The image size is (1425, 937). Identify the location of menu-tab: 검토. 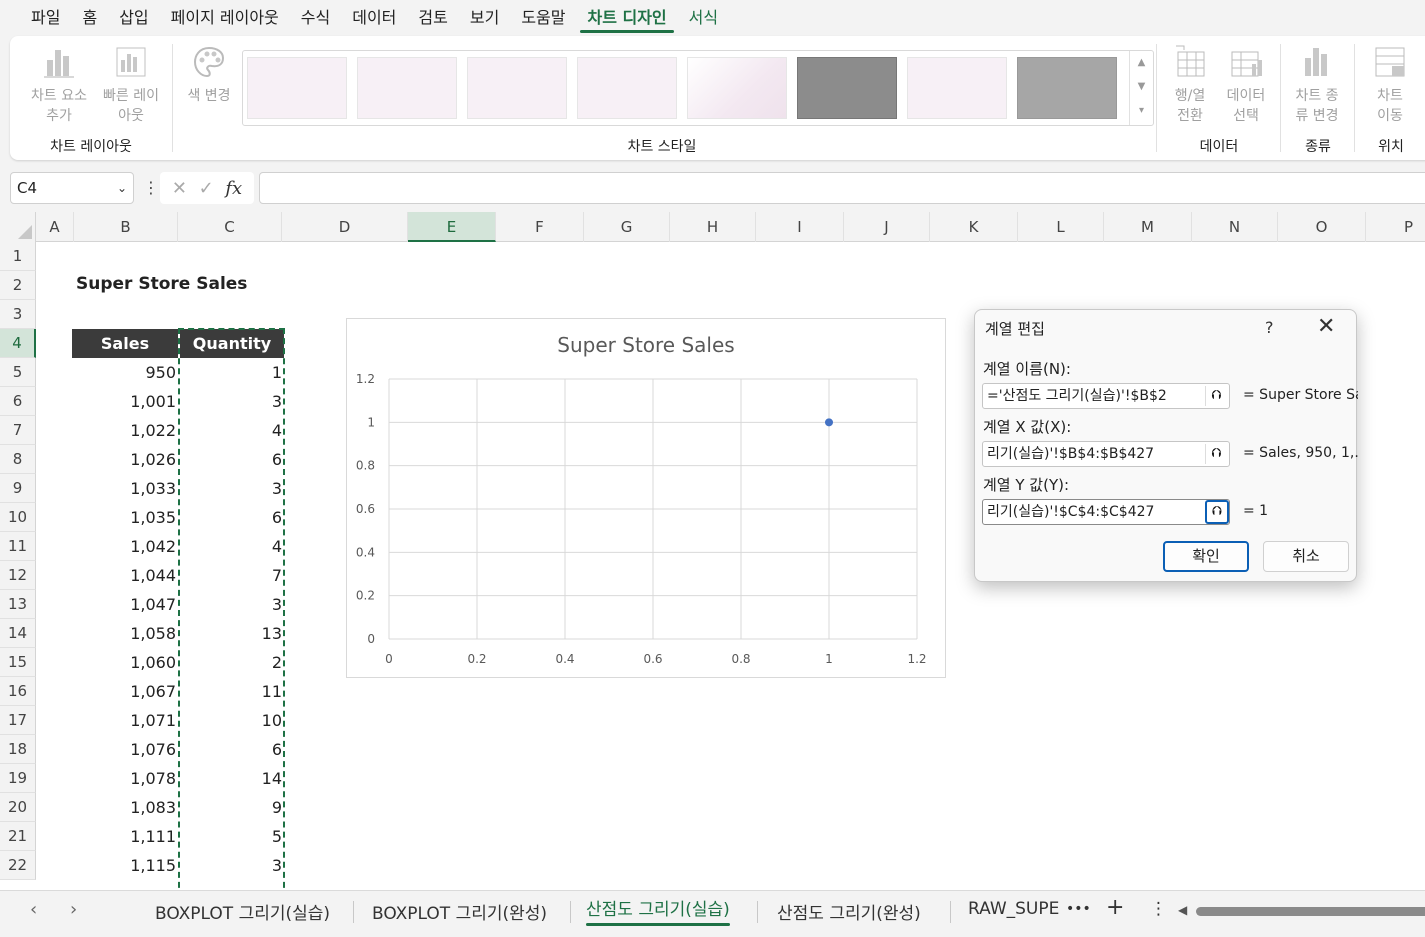
(432, 18).